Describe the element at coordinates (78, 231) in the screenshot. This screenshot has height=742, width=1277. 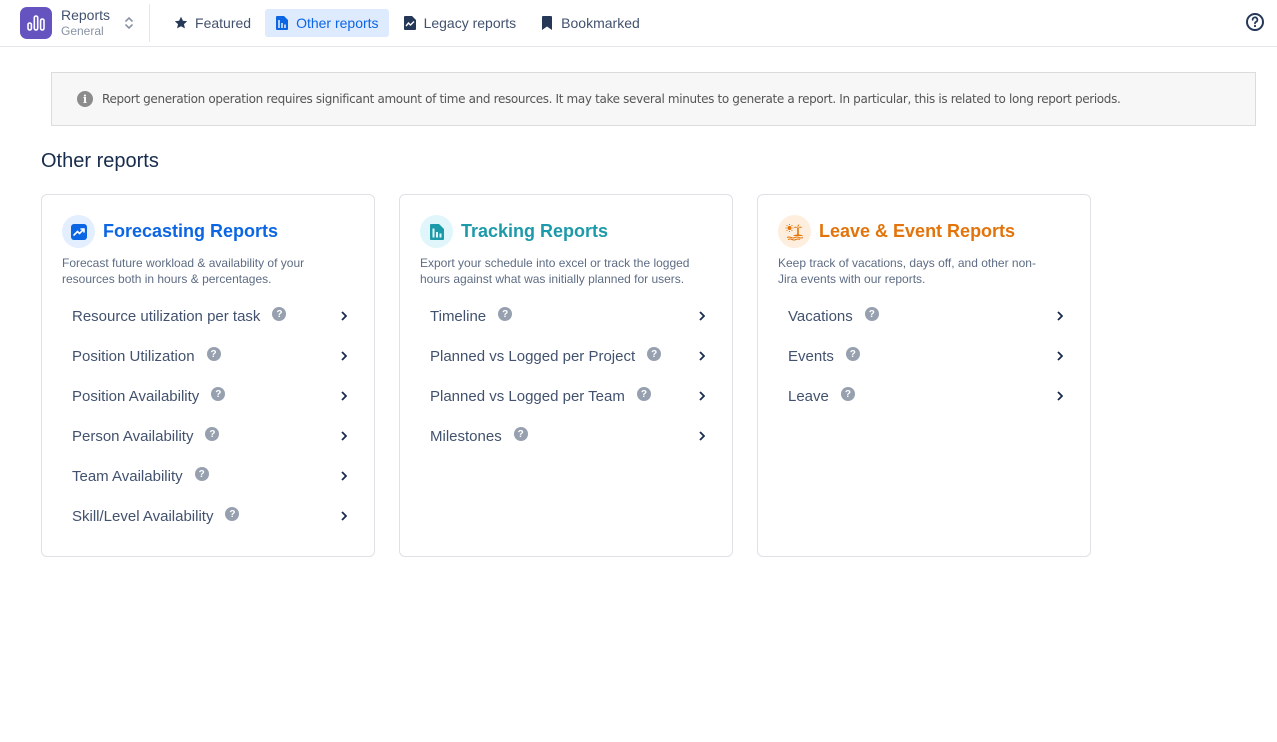
I see `trend-up-icon` at that location.